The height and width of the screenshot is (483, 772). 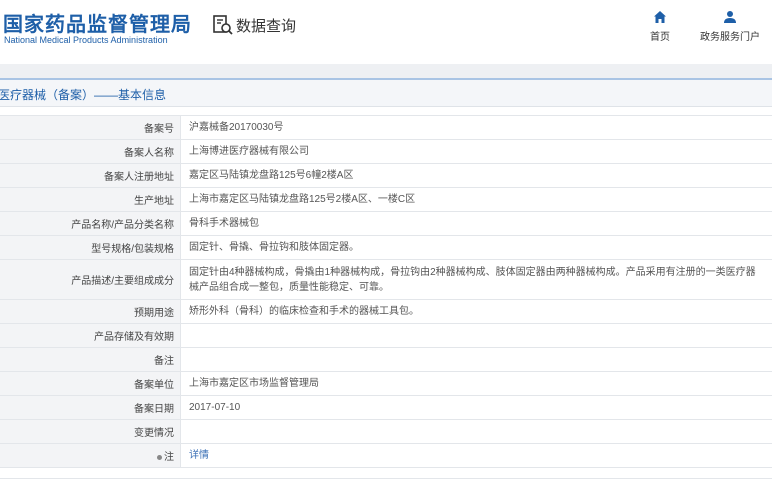 I want to click on row-label: 备案人名称, so click(x=90, y=151).